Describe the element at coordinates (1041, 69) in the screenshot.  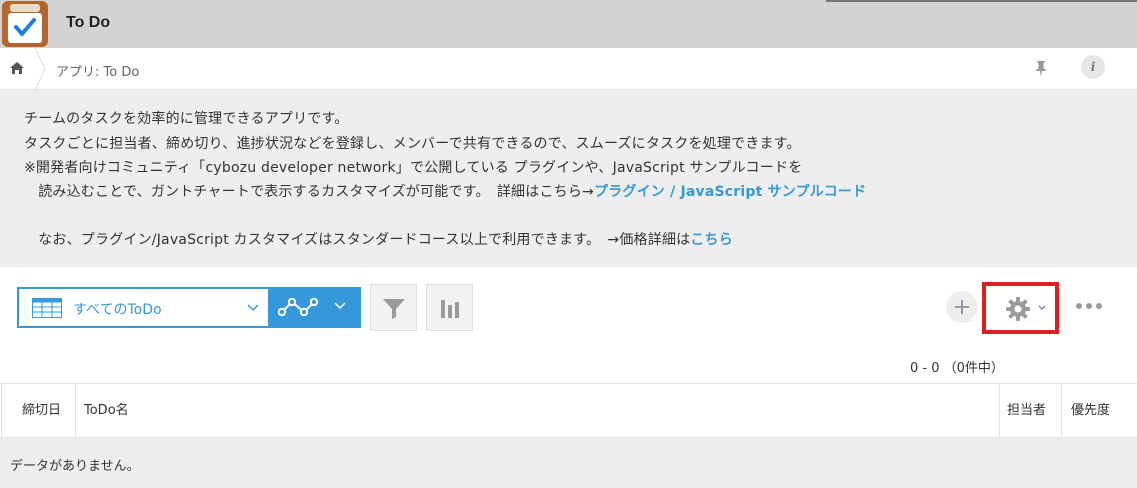
I see `pin-icon` at that location.